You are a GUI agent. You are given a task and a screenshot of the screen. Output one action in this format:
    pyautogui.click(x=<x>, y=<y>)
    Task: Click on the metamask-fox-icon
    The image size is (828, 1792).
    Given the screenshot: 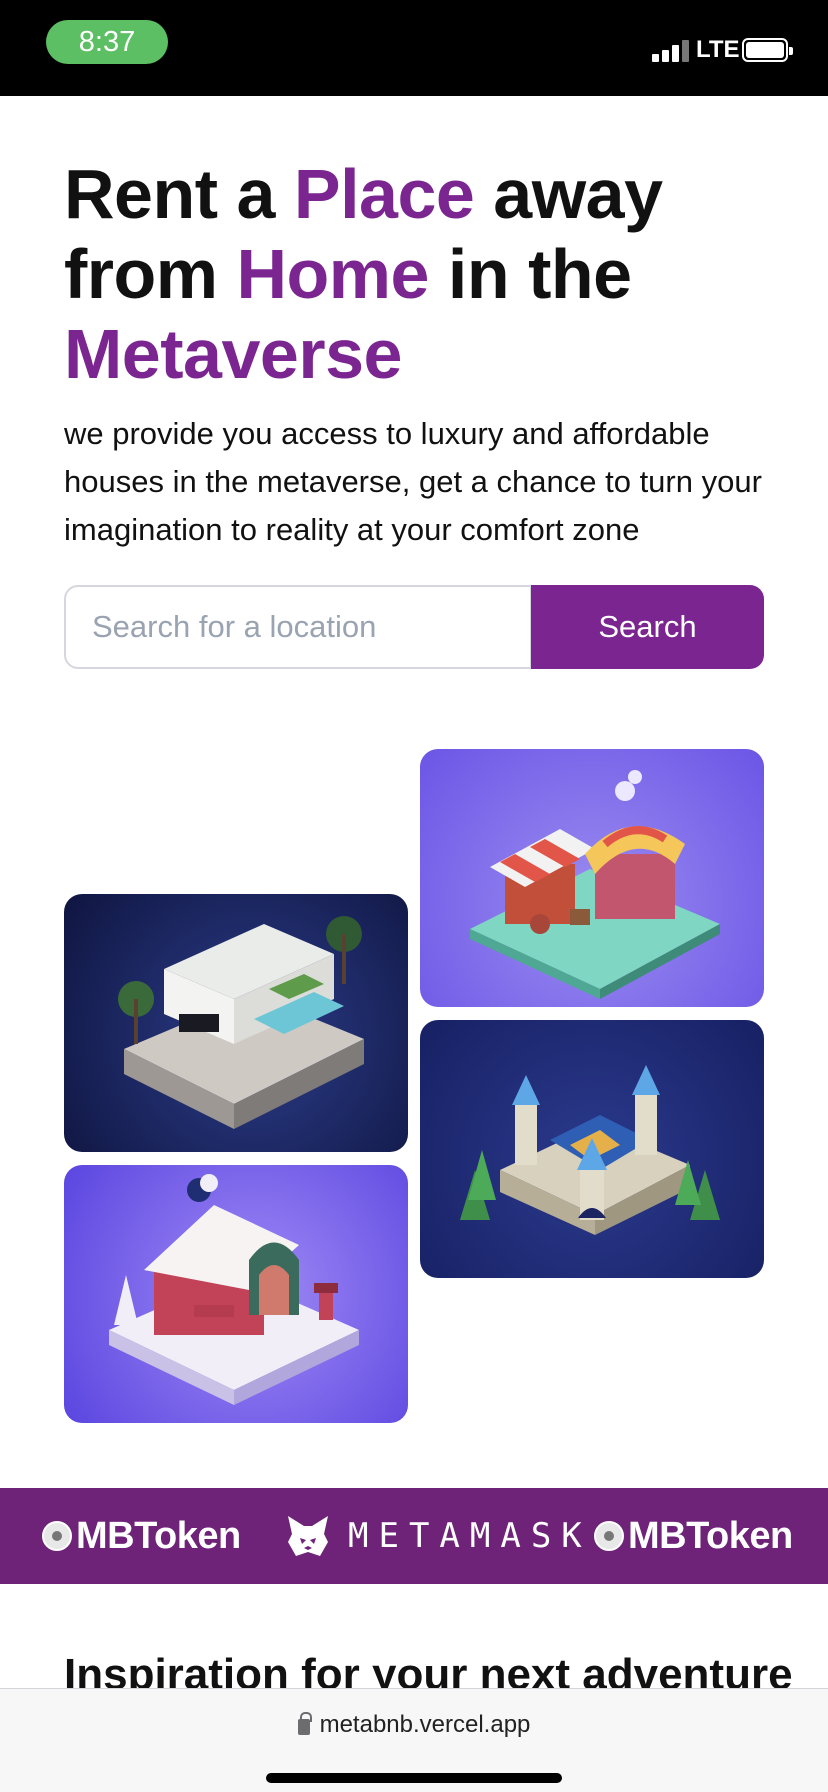 What is the action you would take?
    pyautogui.click(x=308, y=1536)
    